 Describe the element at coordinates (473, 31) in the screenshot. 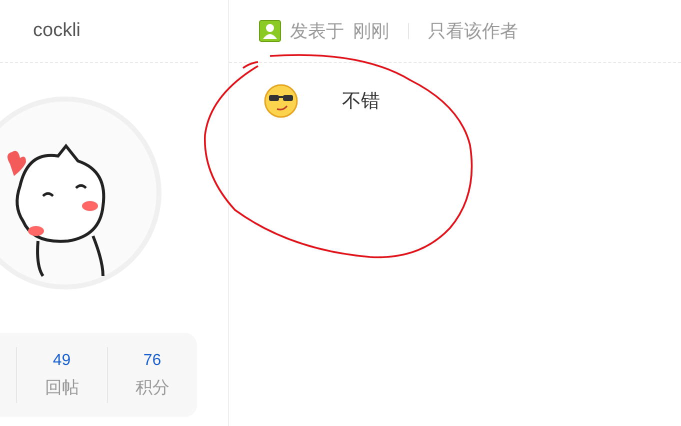

I see `author-only-link: 只看该作者` at that location.